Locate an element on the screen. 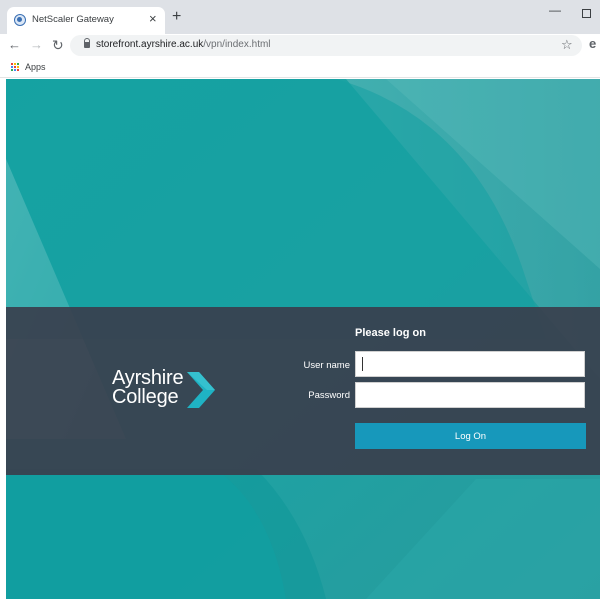  maximize-icon is located at coordinates (586, 13).